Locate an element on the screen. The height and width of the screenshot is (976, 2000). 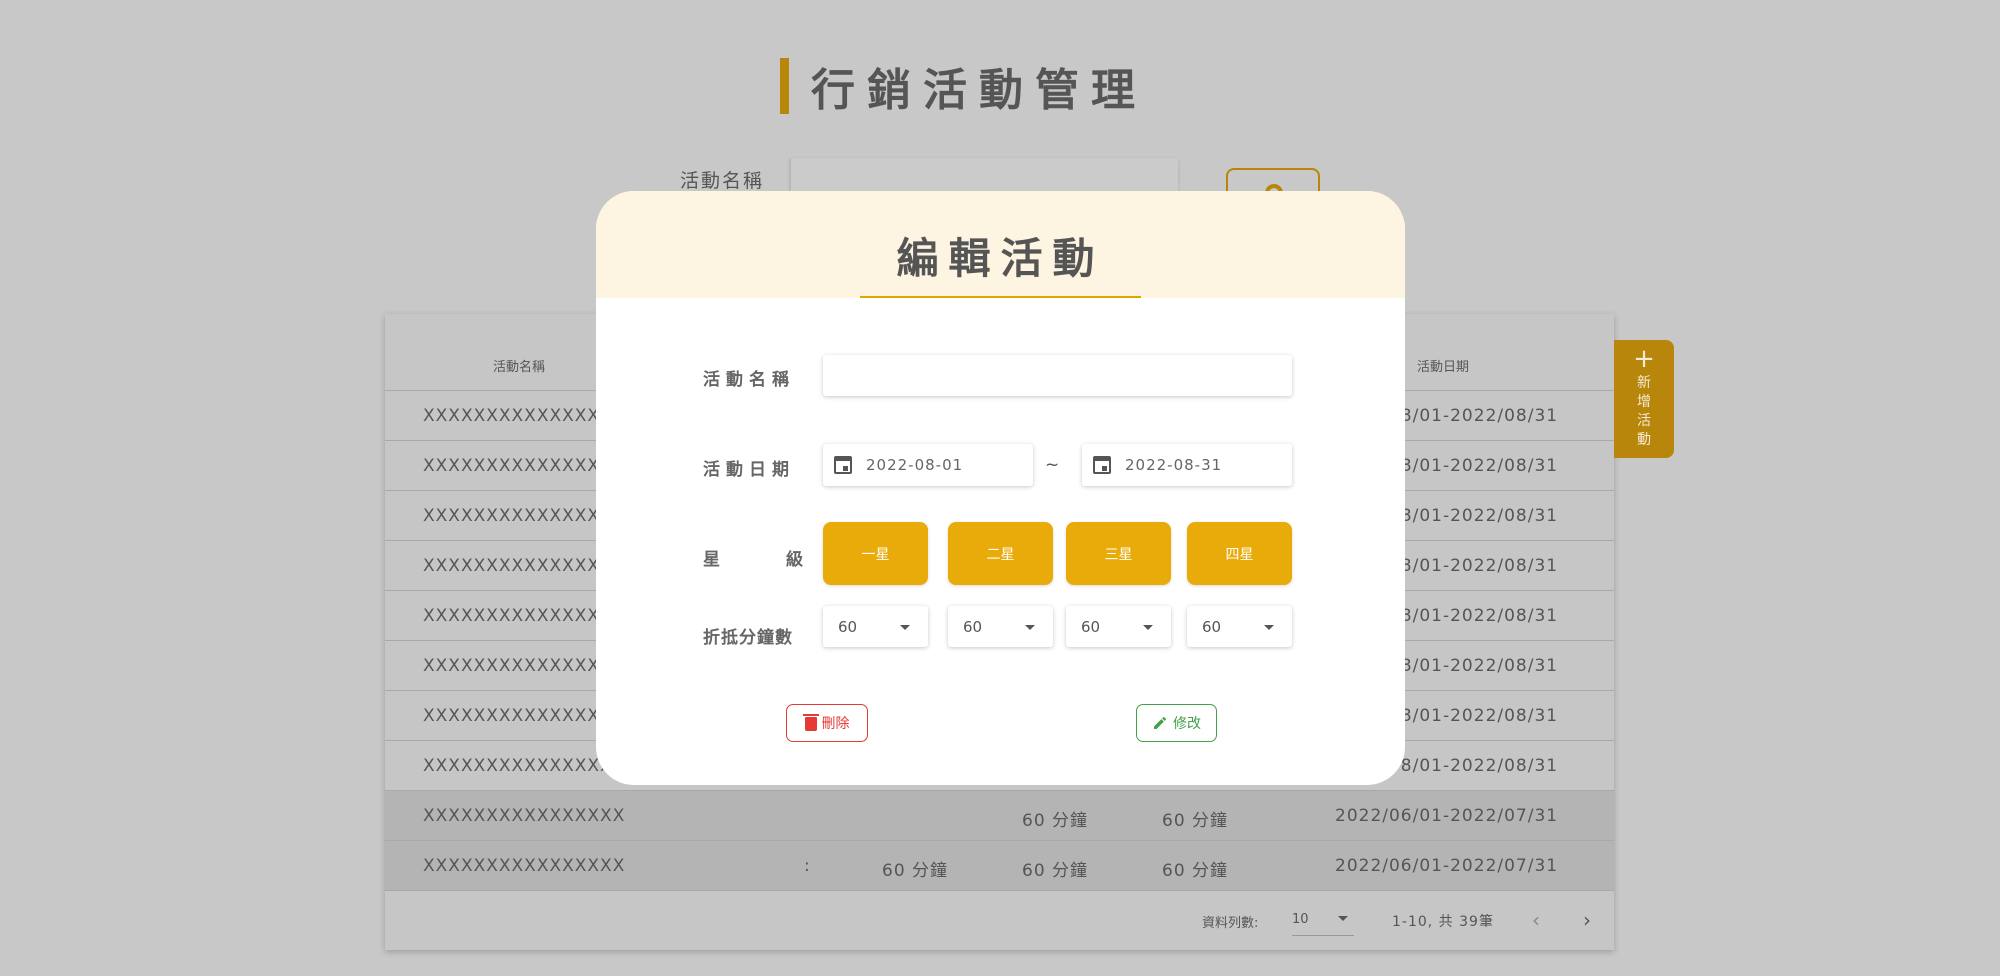
modal-header: 編輯活動 is located at coordinates (1000, 244).